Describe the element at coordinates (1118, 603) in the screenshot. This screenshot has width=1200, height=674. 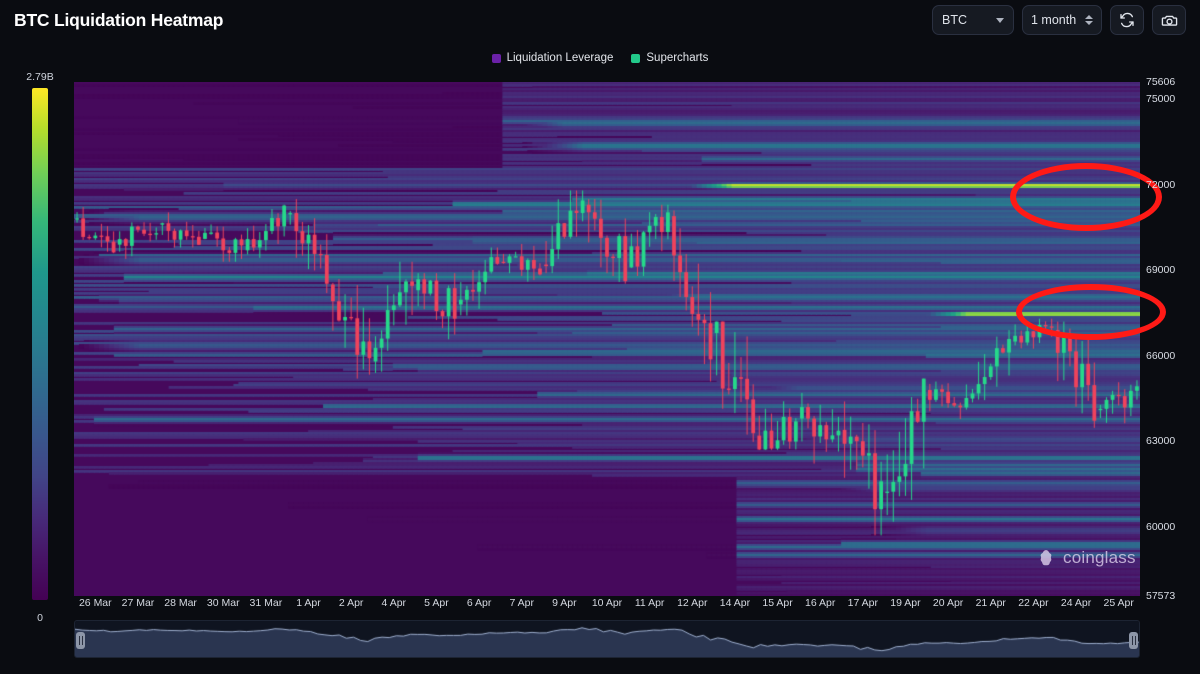
I see `date-tick: 25 Apr` at that location.